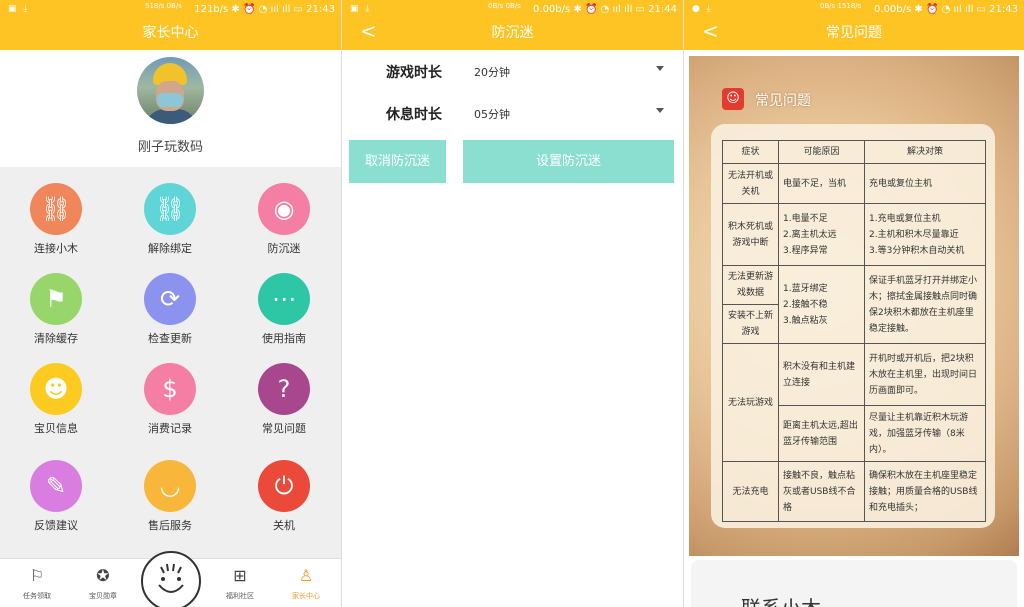  Describe the element at coordinates (171, 579) in the screenshot. I see `center-smile-button` at that location.